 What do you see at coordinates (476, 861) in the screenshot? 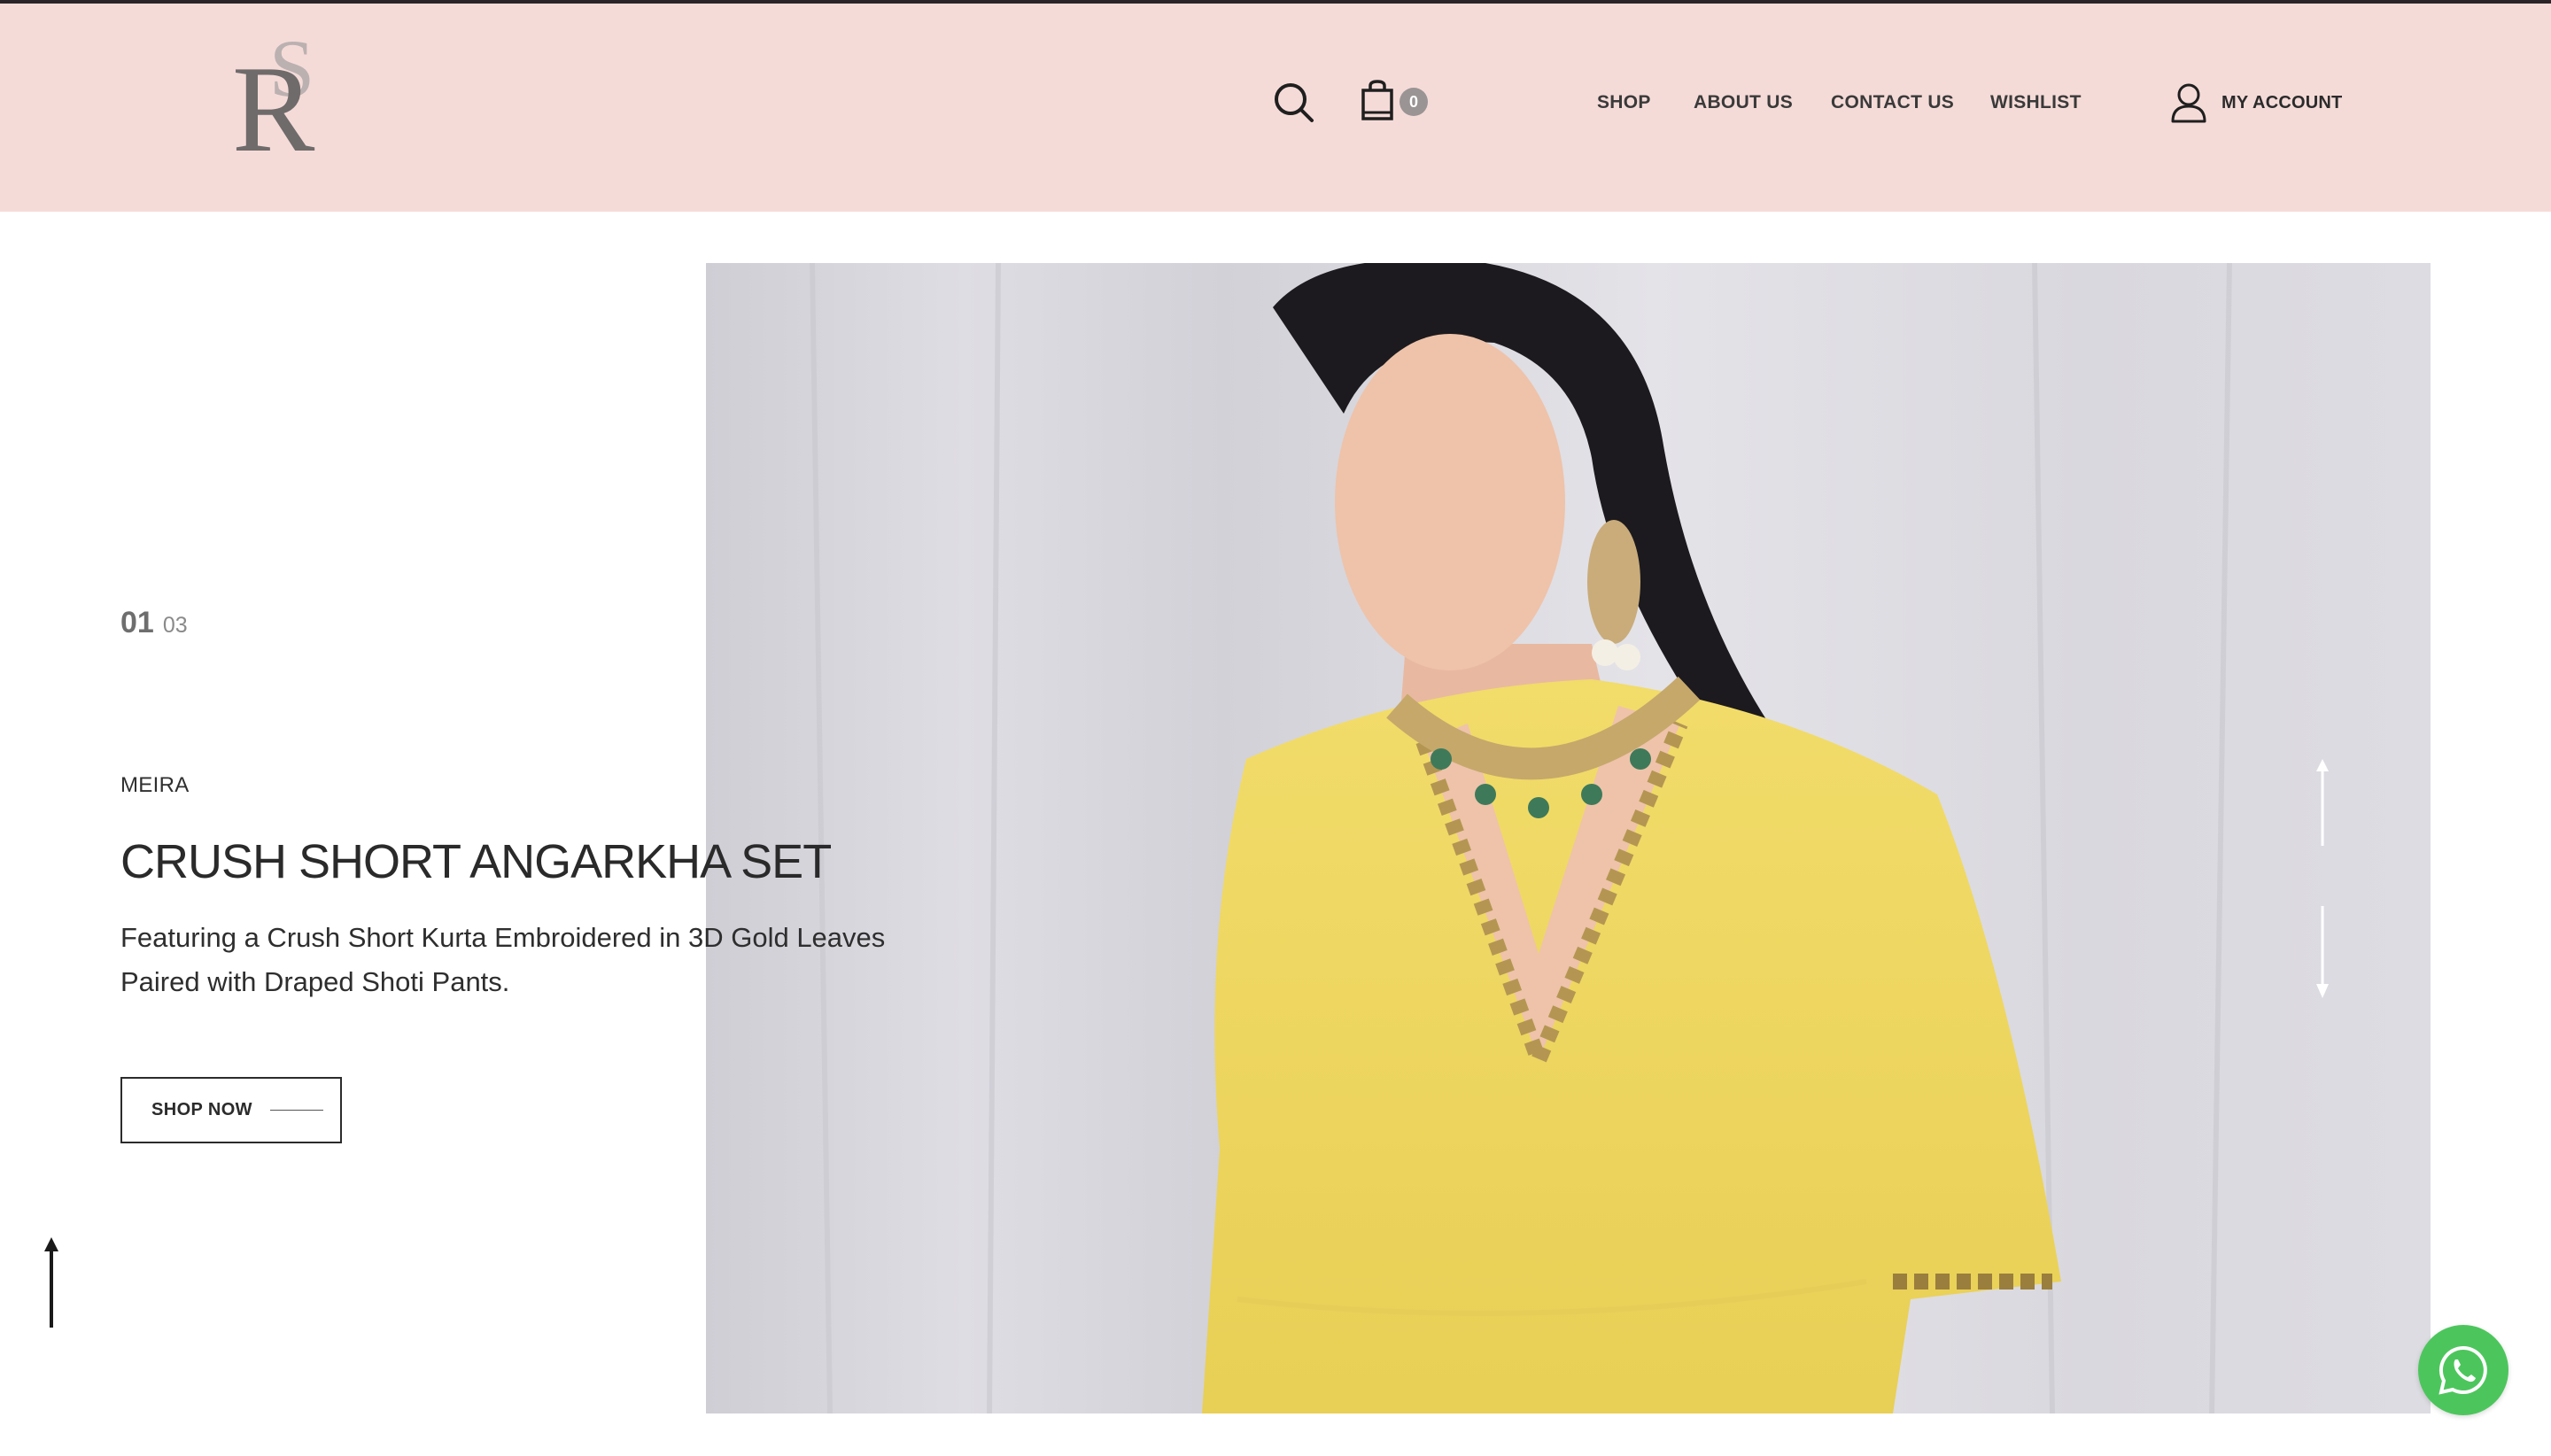
I see `product-title: CRUSH SHORT ANGARKHA SET` at bounding box center [476, 861].